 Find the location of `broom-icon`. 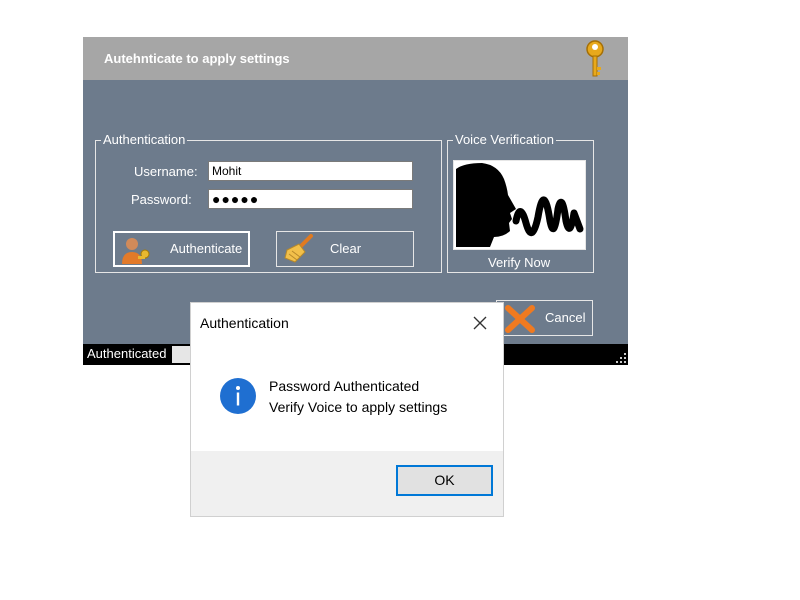

broom-icon is located at coordinates (298, 248).